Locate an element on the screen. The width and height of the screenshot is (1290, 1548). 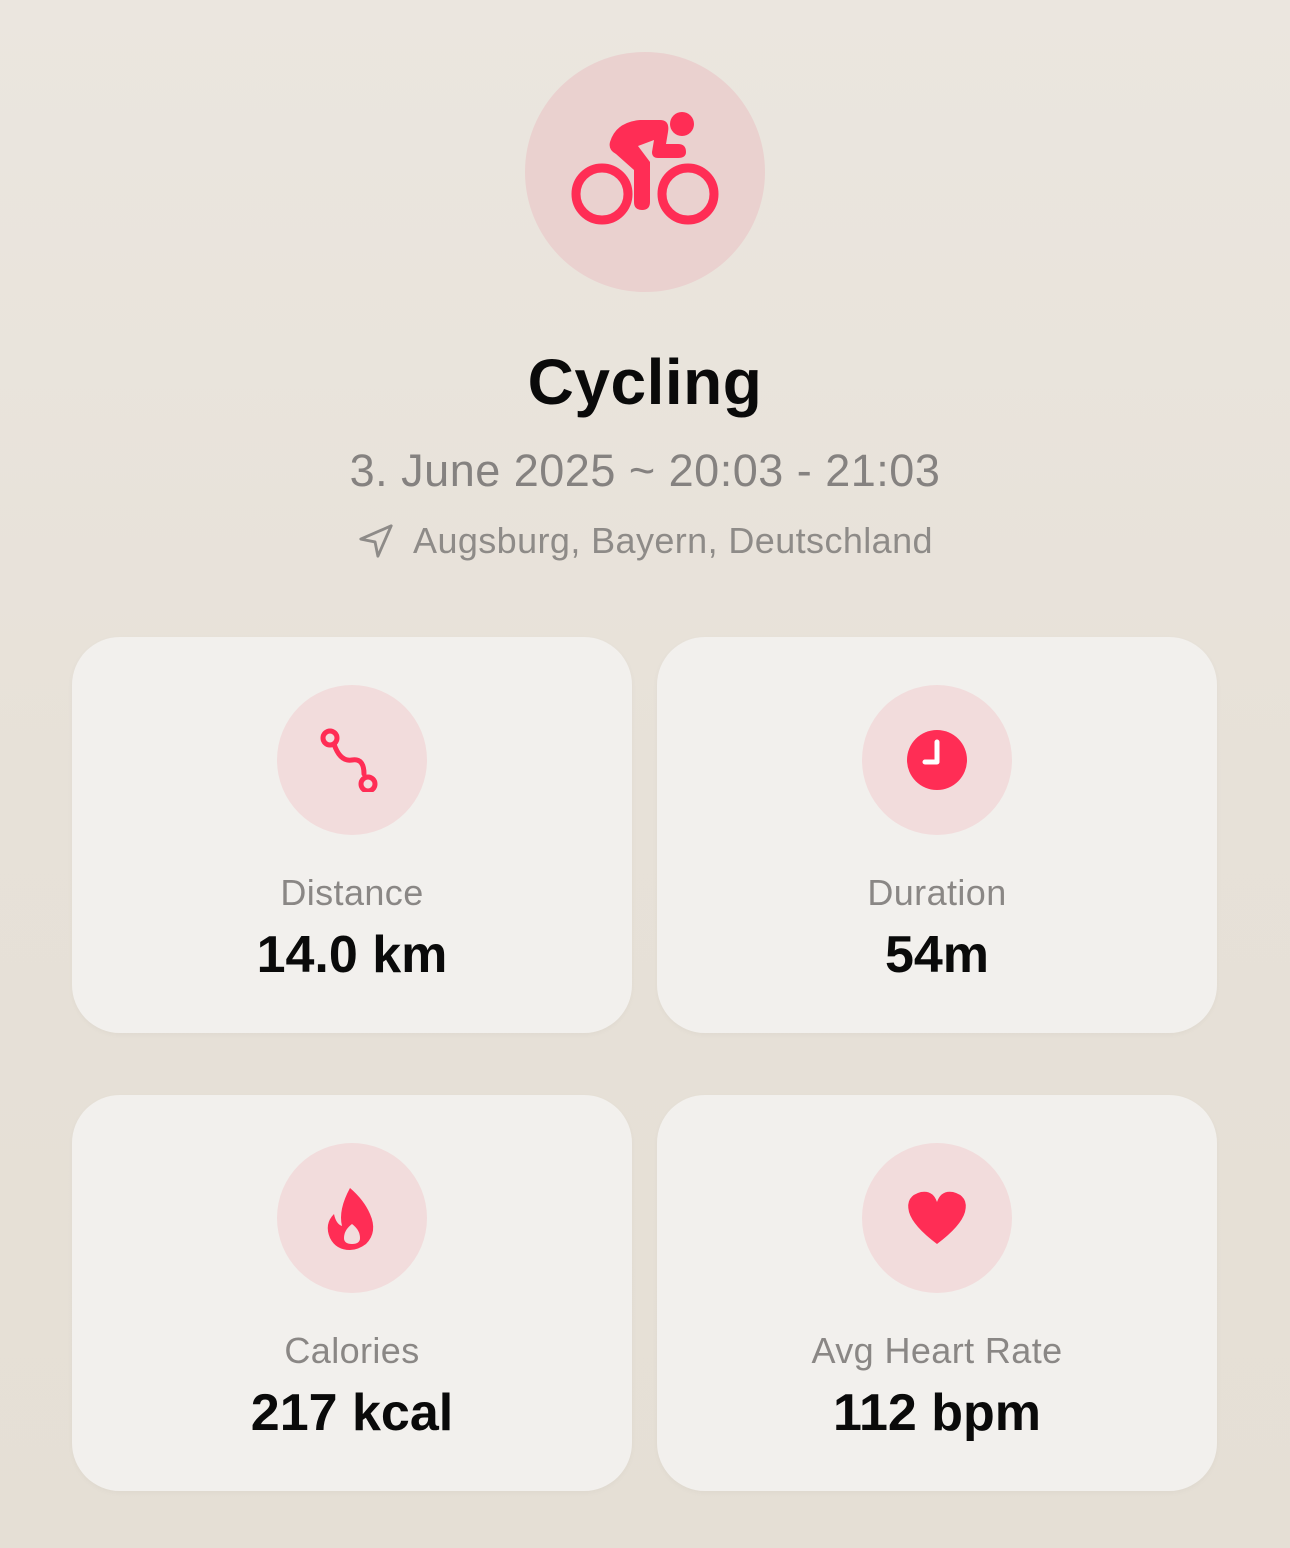
stat-card-duration: Duration 54m is located at coordinates (937, 835).